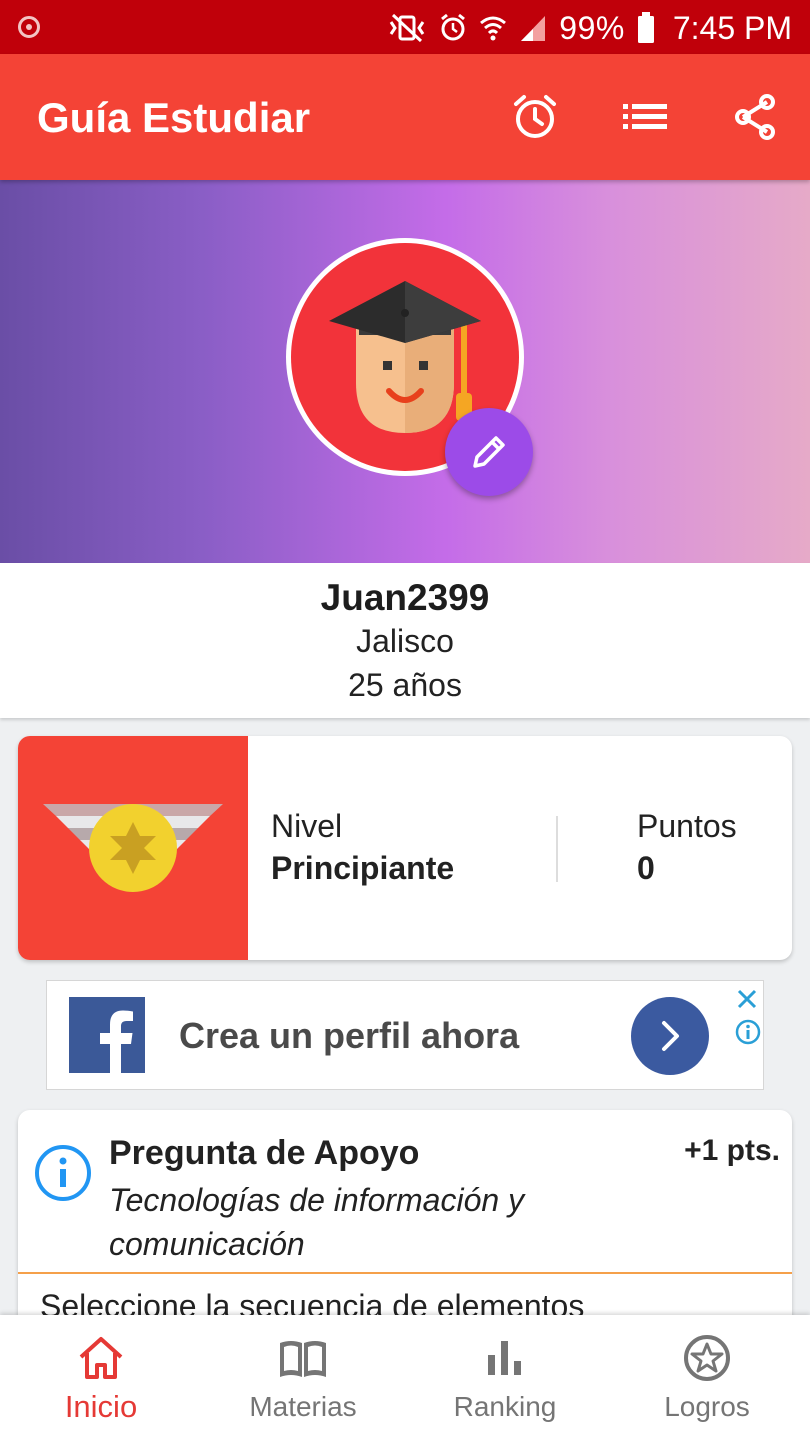  What do you see at coordinates (453, 27) in the screenshot?
I see `alarm-status-icon` at bounding box center [453, 27].